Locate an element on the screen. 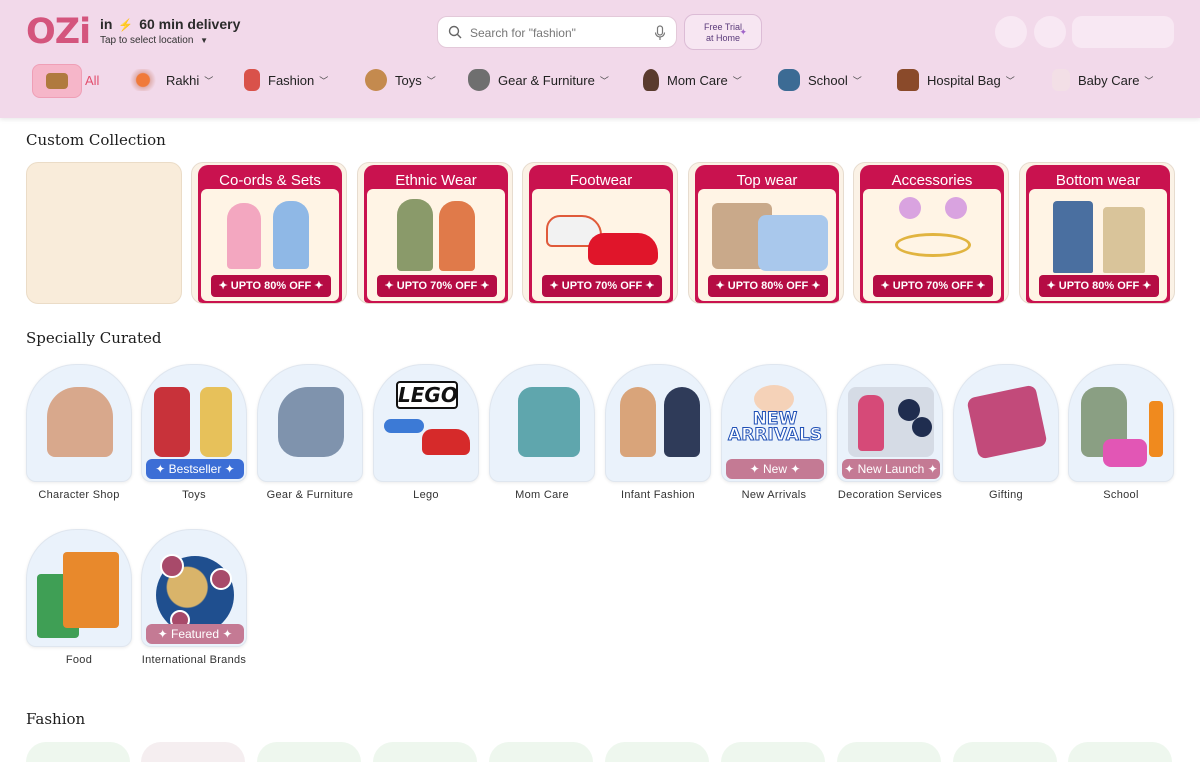 The image size is (1200, 762). free-trial-button: Free Trial at Home ✦ is located at coordinates (723, 32).